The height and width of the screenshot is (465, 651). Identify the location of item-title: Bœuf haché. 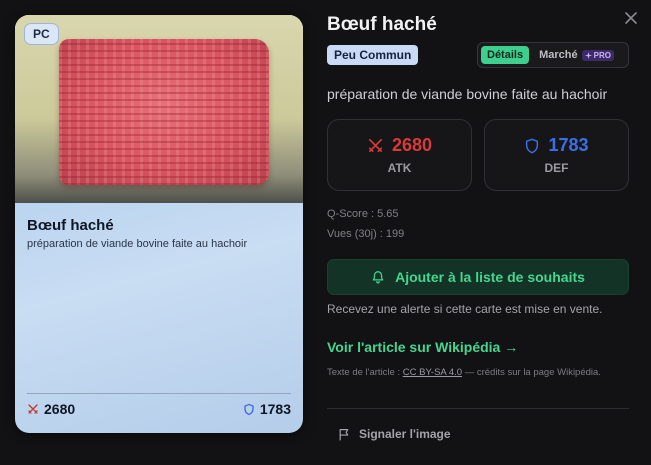
(382, 24).